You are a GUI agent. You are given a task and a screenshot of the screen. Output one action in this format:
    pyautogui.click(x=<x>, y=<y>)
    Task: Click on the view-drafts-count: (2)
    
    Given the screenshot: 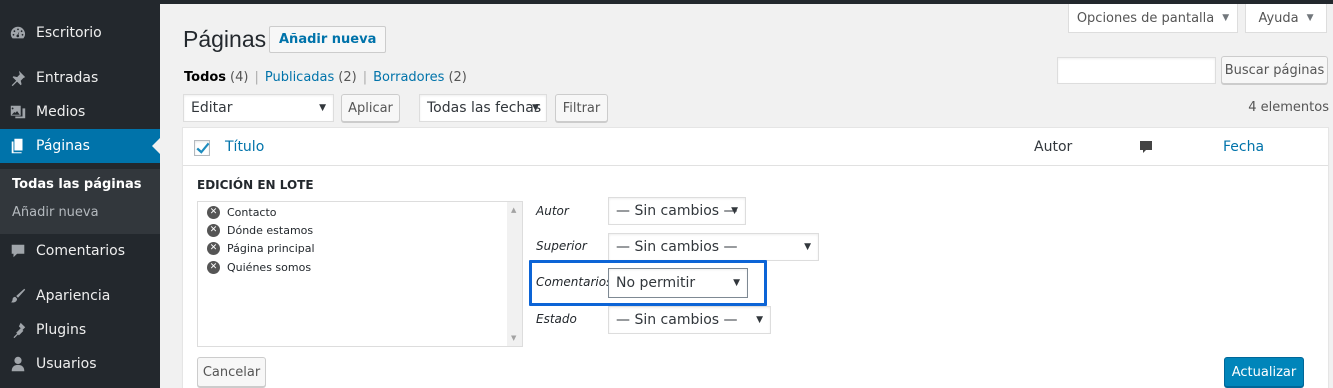 What is the action you would take?
    pyautogui.click(x=457, y=77)
    